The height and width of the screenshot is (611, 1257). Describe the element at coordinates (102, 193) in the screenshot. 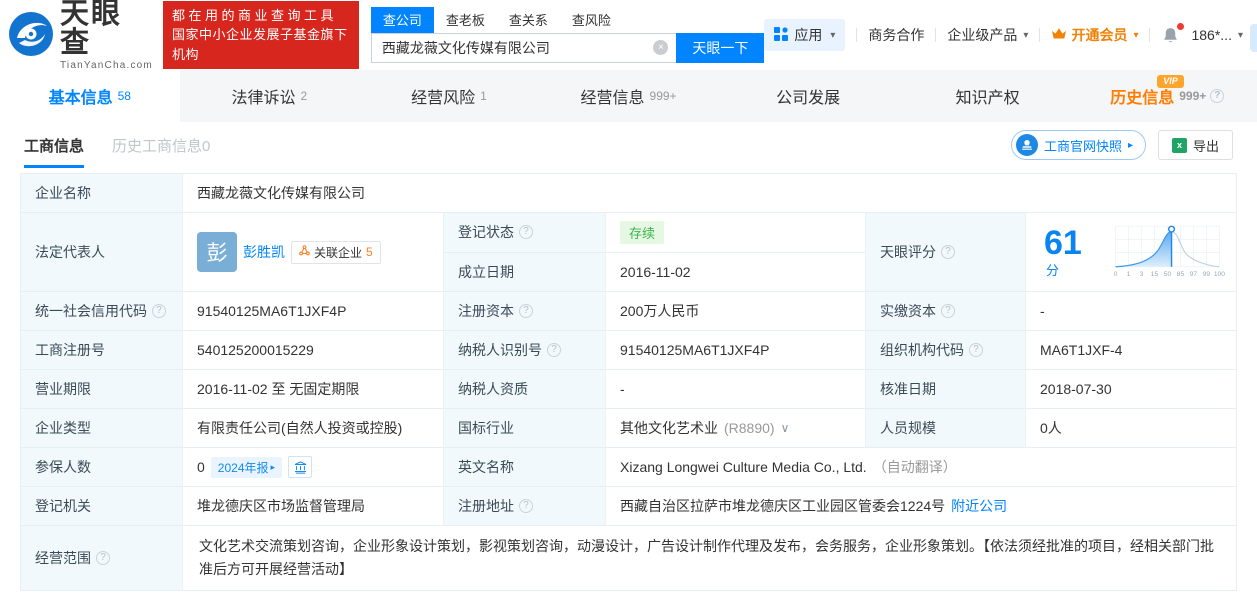

I see `field-label: 企业名称` at that location.